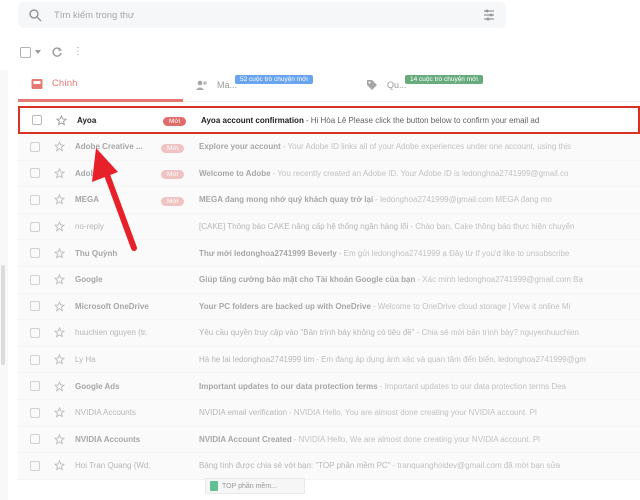 This screenshot has height=500, width=640. Describe the element at coordinates (244, 15) in the screenshot. I see `search-input` at that location.